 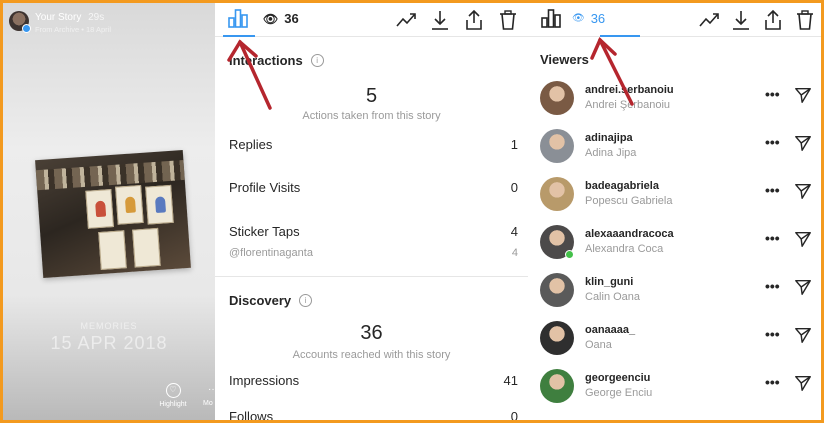 I want to click on viewer-username: badeagabriela, so click(x=622, y=186).